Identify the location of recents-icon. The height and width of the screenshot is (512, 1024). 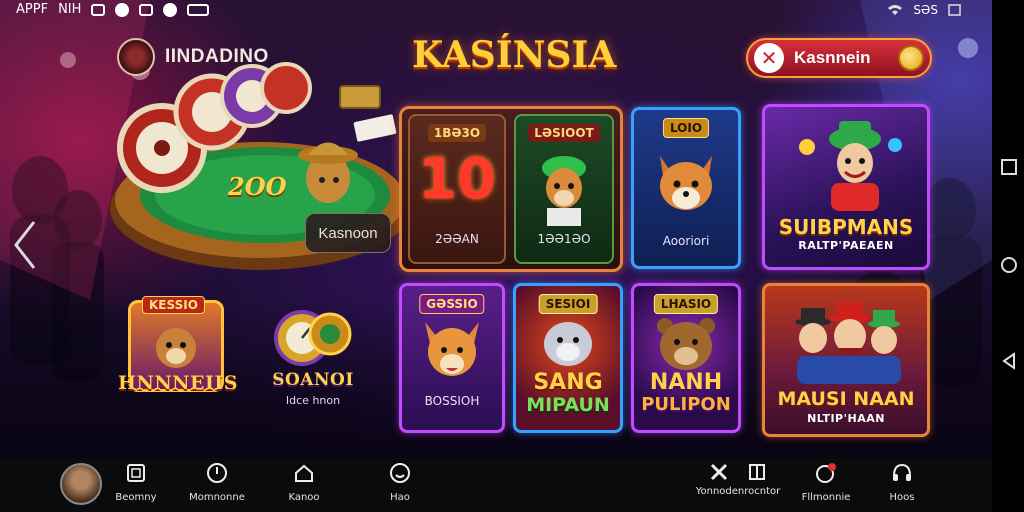
(1009, 167).